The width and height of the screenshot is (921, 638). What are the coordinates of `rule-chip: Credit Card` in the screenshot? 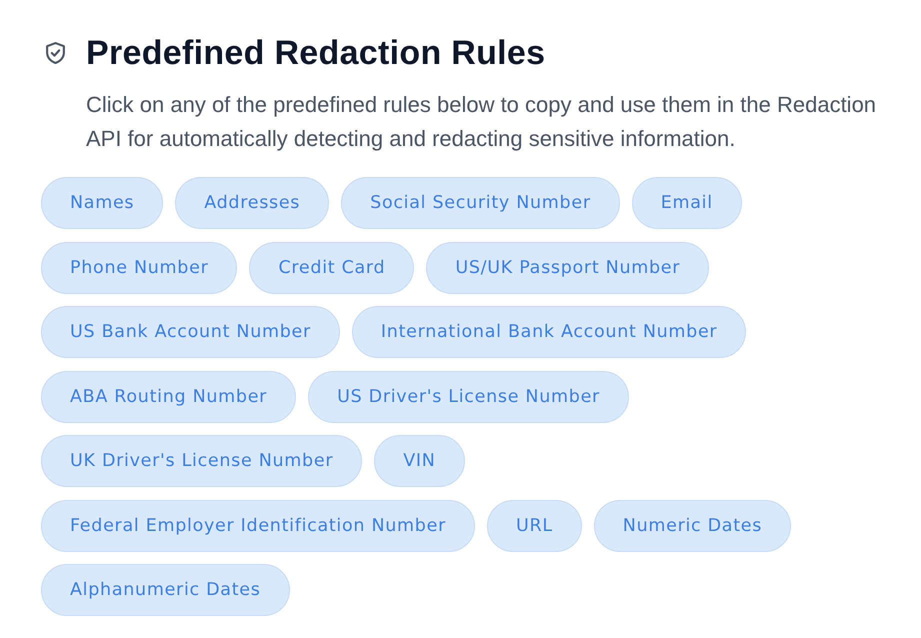 It's located at (331, 268).